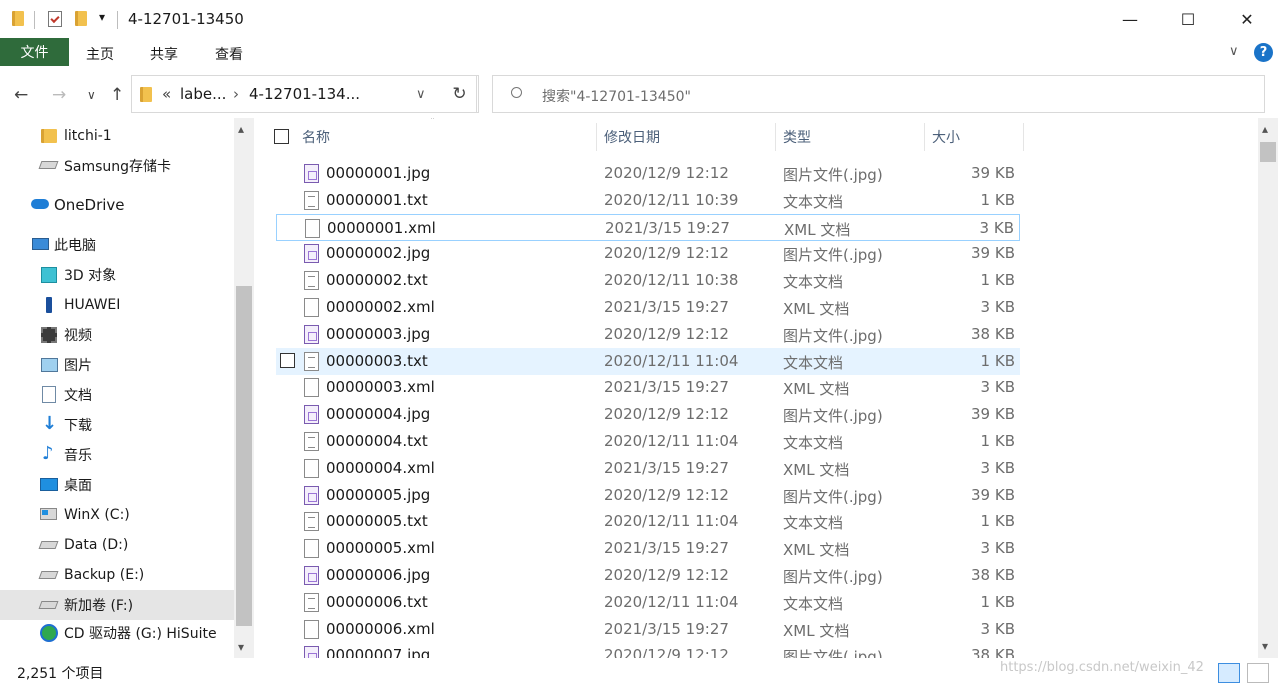 The width and height of the screenshot is (1280, 688). What do you see at coordinates (640, 53) in the screenshot?
I see `ribbon: 文件 主页 共享 查看 ∨ ?` at bounding box center [640, 53].